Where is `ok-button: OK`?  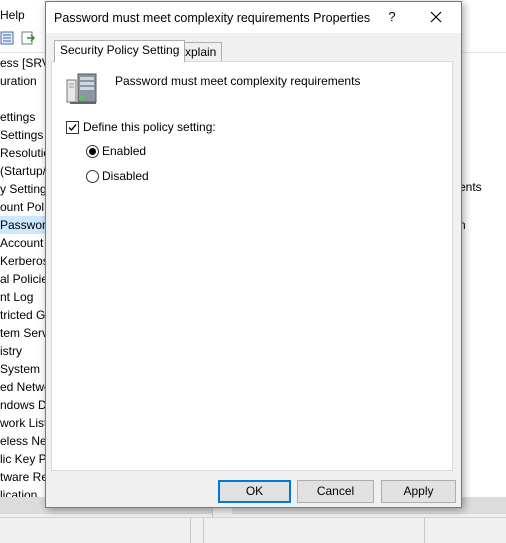
ok-button: OK is located at coordinates (254, 491).